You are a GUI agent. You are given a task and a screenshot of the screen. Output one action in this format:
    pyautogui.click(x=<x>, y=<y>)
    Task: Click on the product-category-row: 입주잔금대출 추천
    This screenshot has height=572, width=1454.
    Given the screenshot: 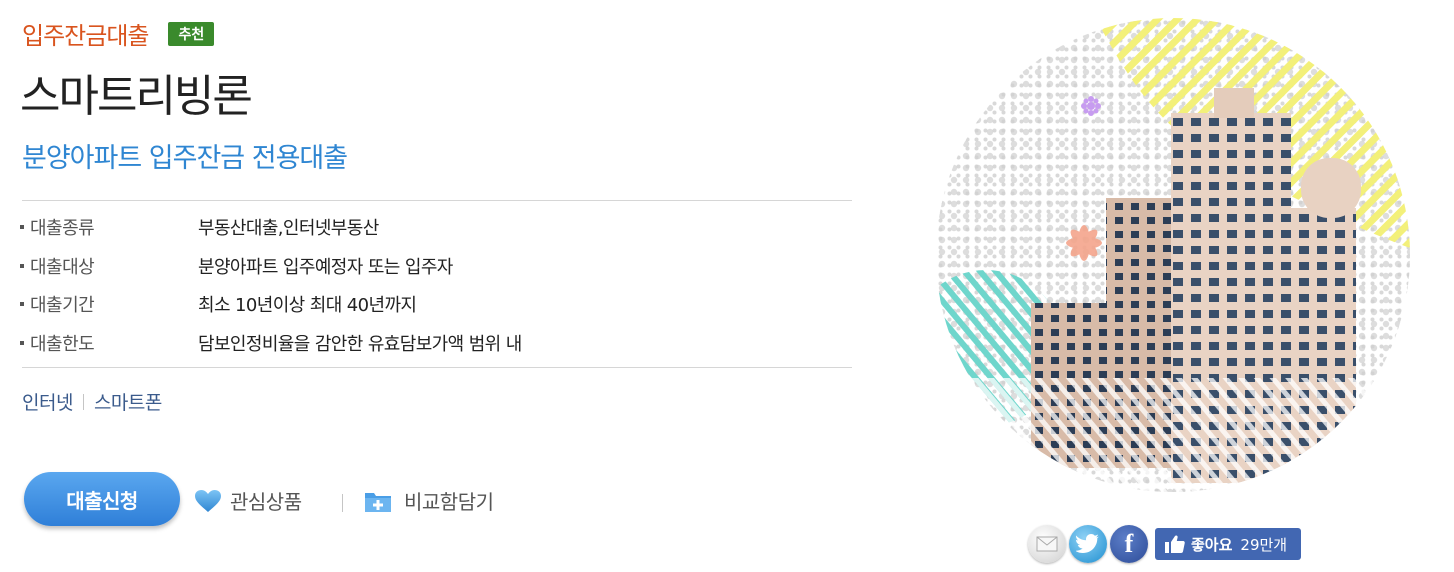 What is the action you would take?
    pyautogui.click(x=118, y=33)
    